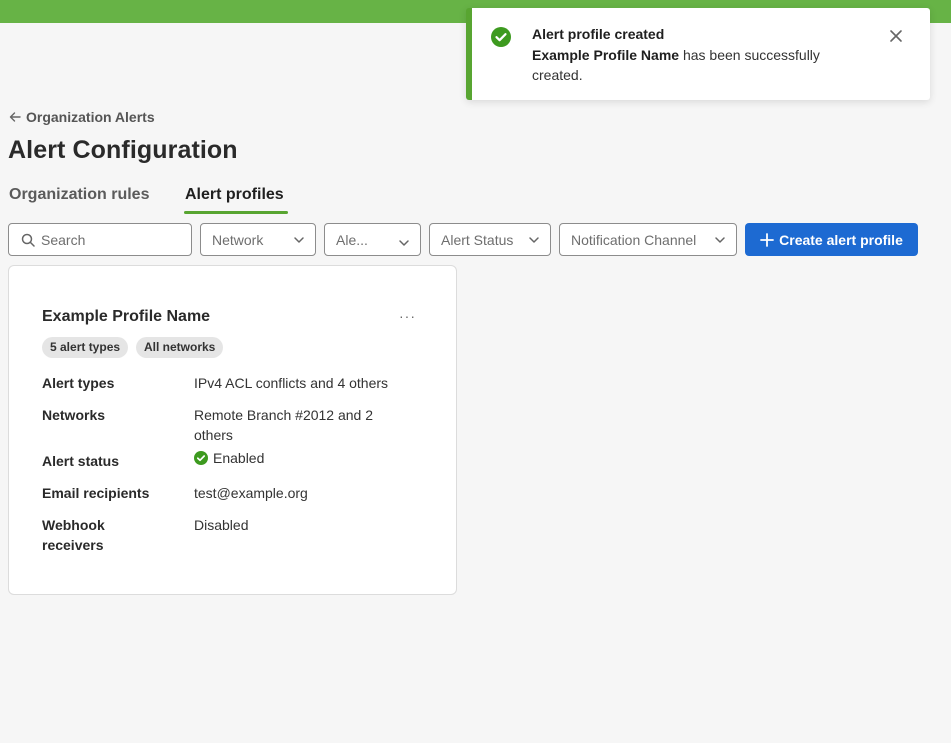 The width and height of the screenshot is (951, 743). I want to click on arrow-left-icon, so click(15, 117).